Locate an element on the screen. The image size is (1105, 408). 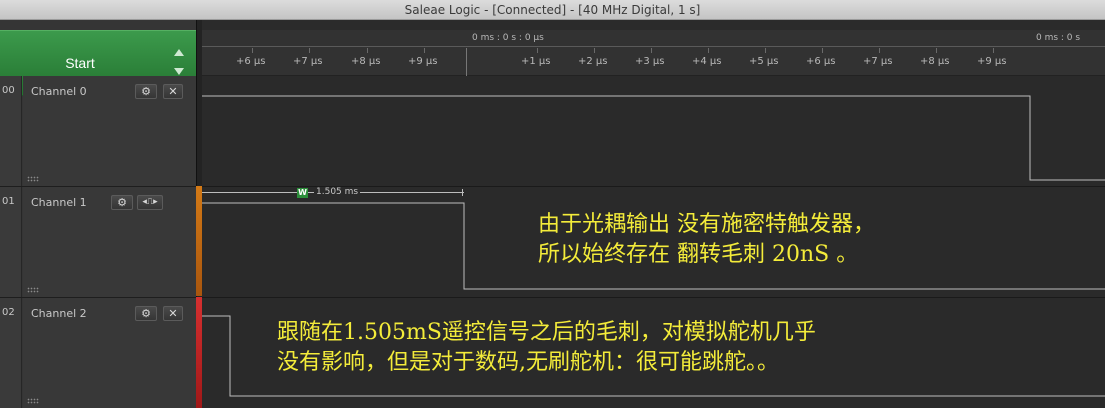
channel-row-1: 01 Channel 1 ⚙ ◂⎍▸ is located at coordinates (98, 242).